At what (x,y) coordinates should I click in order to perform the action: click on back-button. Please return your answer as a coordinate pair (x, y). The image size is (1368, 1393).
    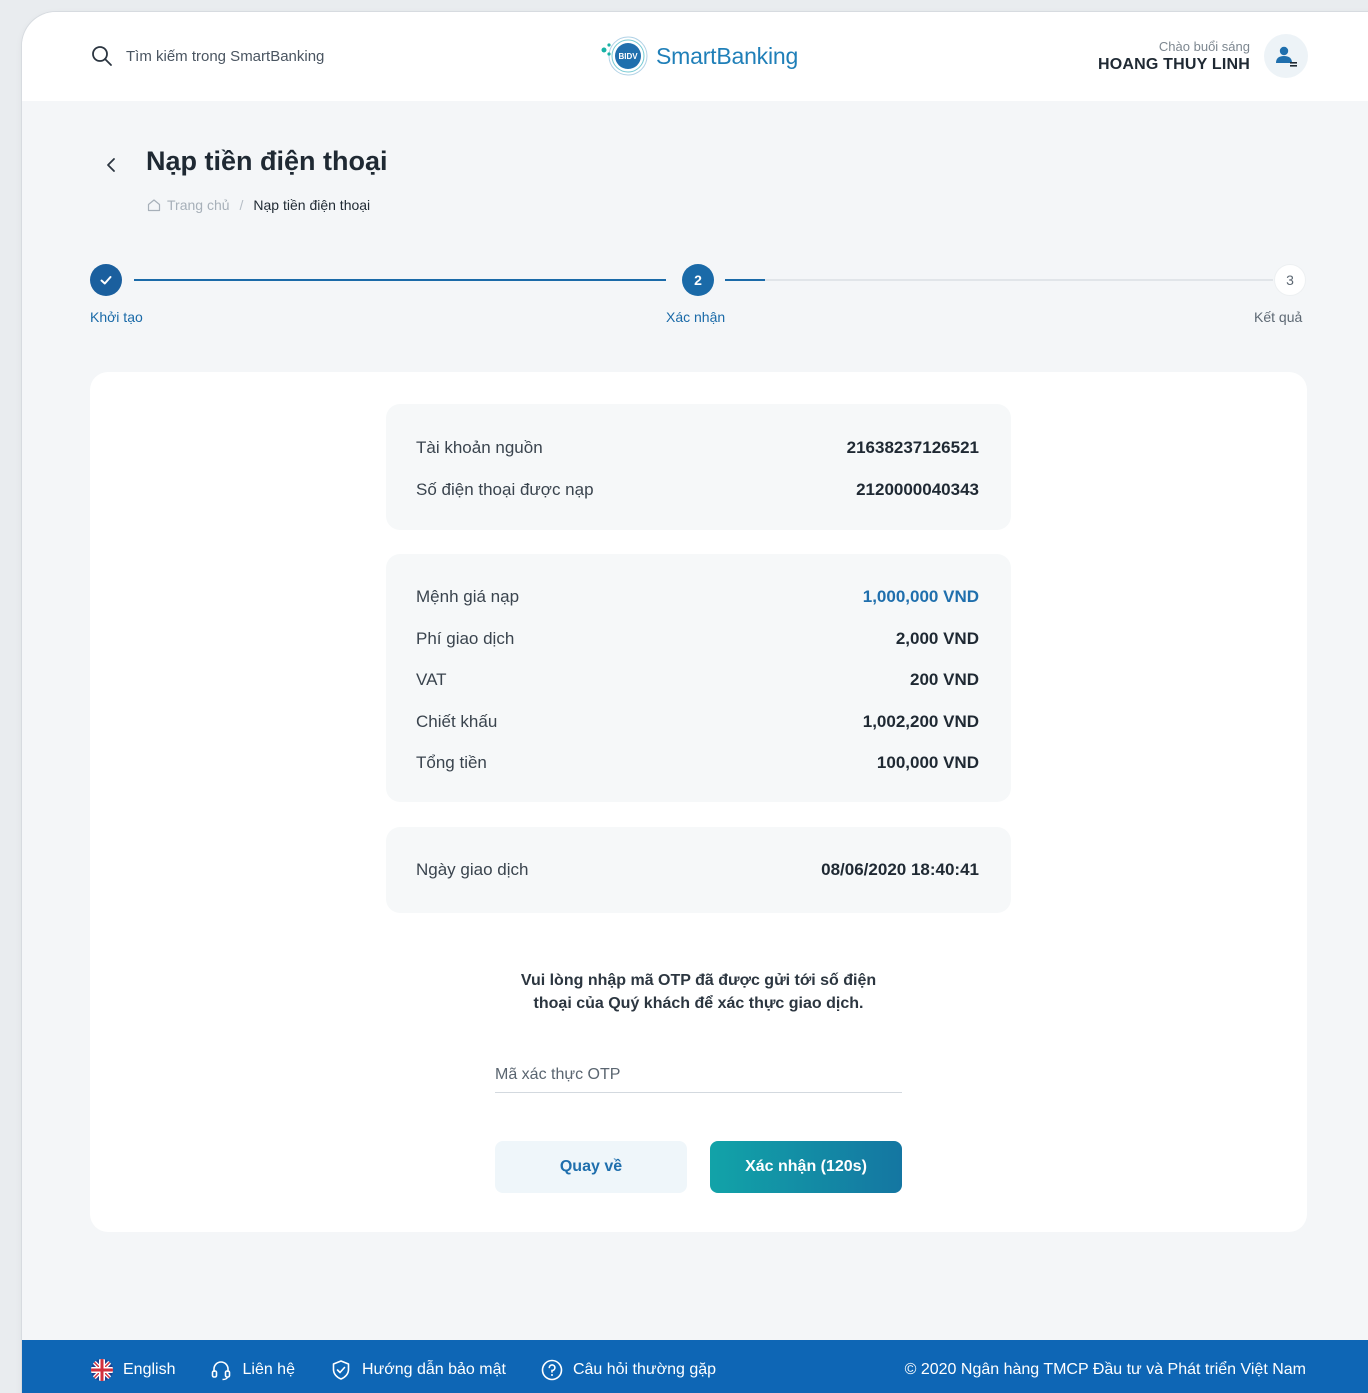
    Looking at the image, I should click on (111, 165).